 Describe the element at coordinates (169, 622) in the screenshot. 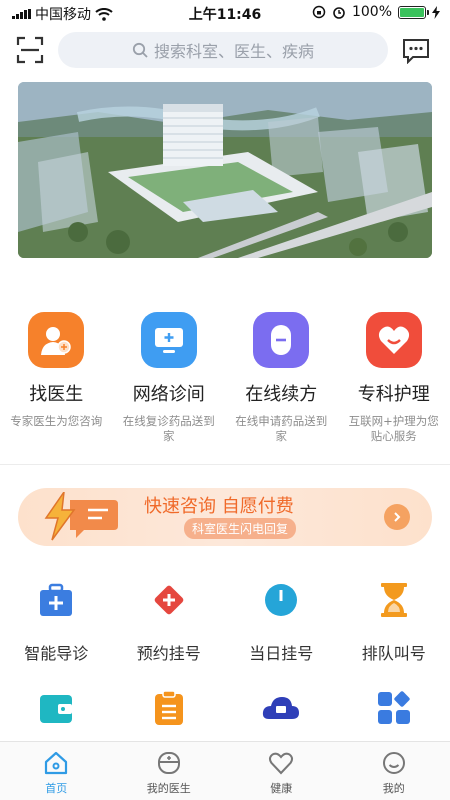

I see `service-appointment: 预约挂号` at that location.